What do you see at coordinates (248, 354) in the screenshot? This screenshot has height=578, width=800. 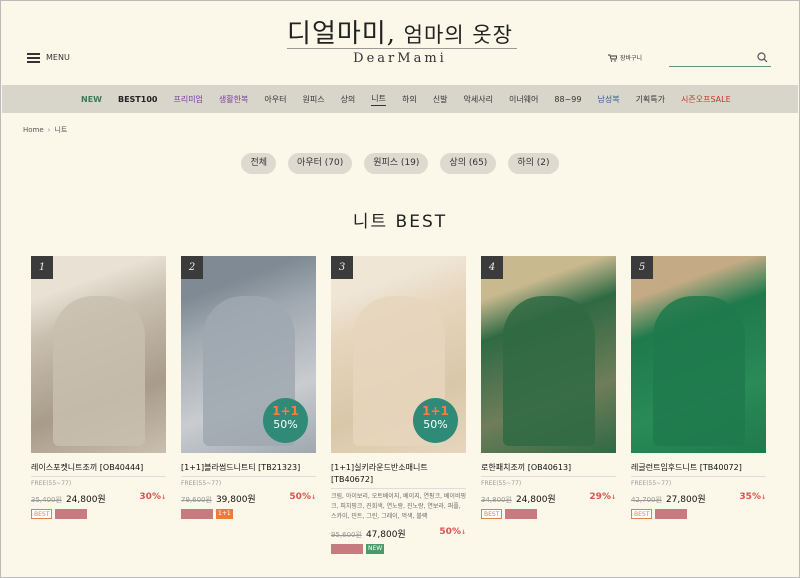 I see `product-image: 2 1+1 50%` at bounding box center [248, 354].